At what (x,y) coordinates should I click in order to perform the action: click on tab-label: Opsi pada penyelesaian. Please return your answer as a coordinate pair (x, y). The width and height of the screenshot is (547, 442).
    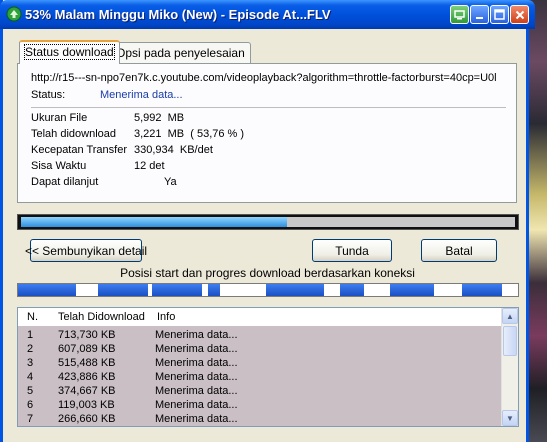
    Looking at the image, I should click on (180, 53).